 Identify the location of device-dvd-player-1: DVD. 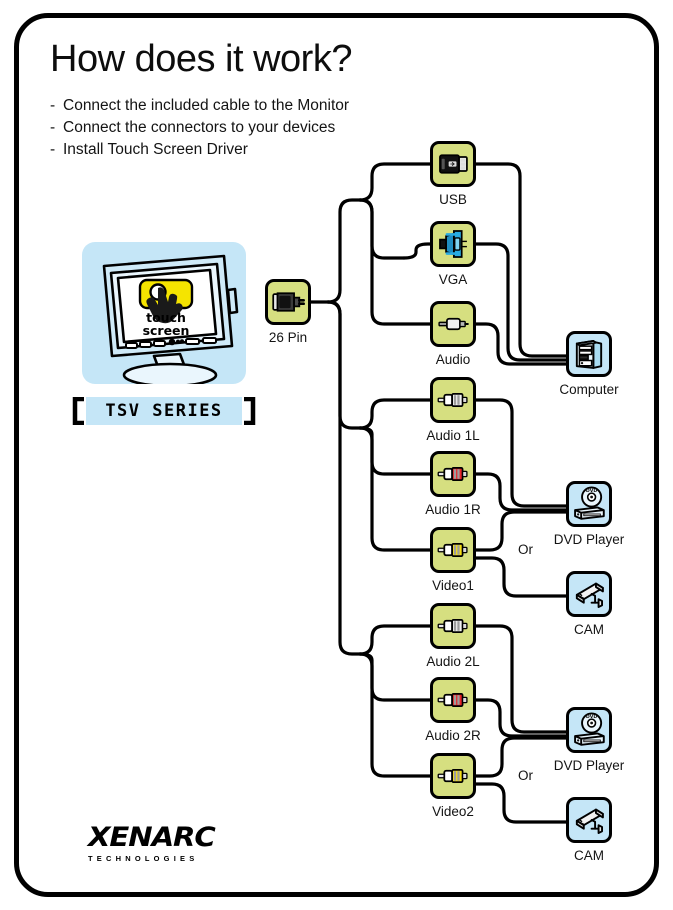
(589, 504).